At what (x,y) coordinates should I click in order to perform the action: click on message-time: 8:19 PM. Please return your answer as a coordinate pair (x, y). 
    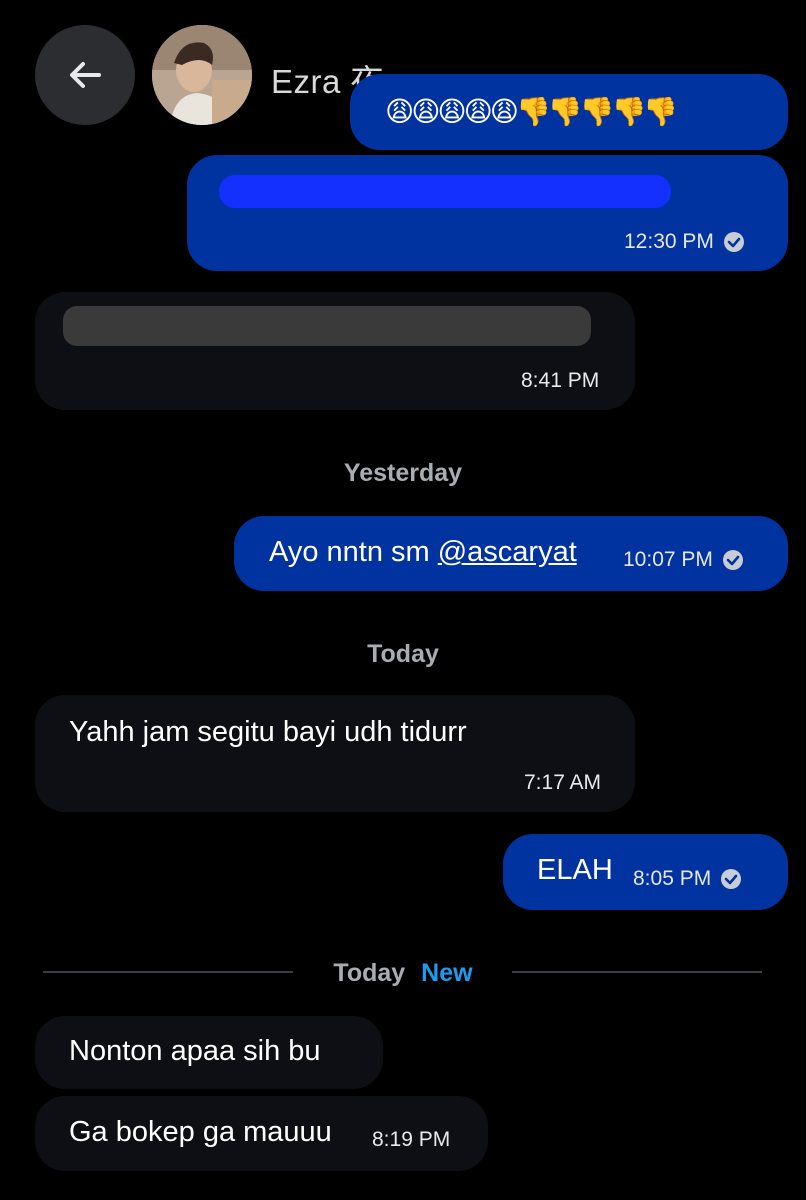
    Looking at the image, I should click on (411, 1139).